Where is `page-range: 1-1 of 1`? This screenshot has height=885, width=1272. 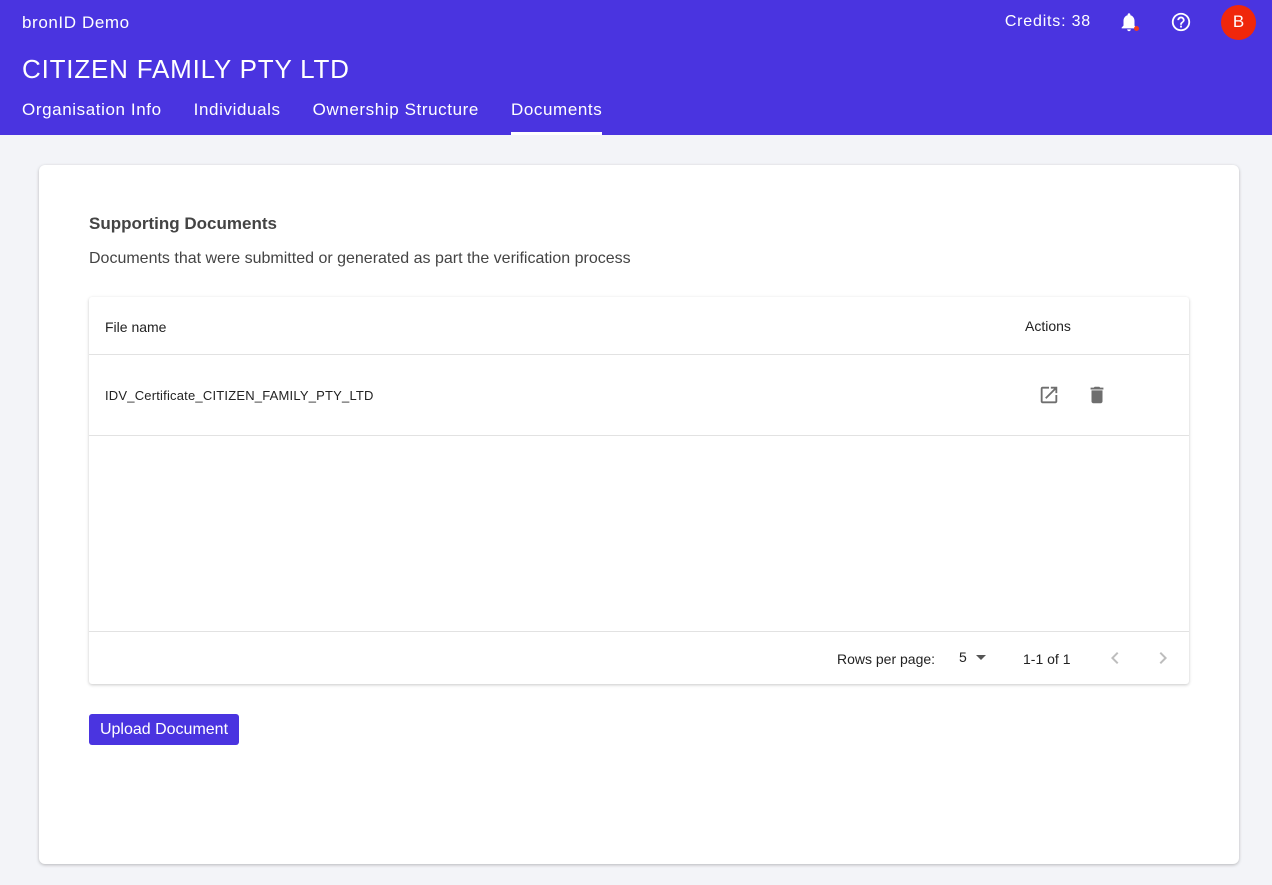 page-range: 1-1 of 1 is located at coordinates (1047, 659).